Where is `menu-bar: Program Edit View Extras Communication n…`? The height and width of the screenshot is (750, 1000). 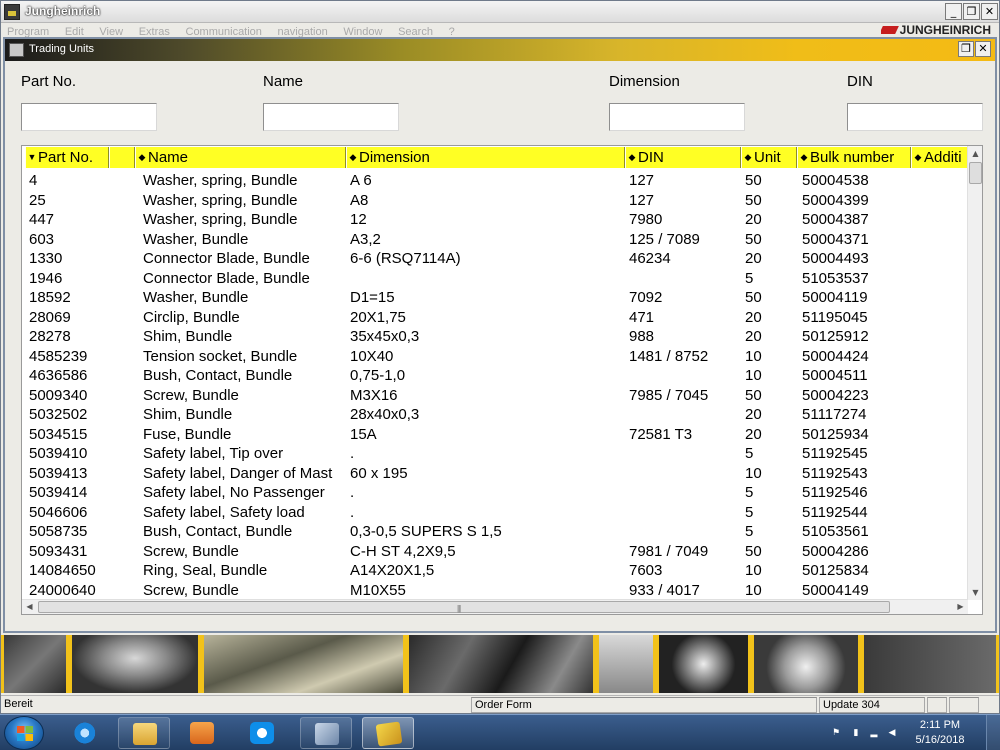 menu-bar: Program Edit View Extras Communication n… is located at coordinates (500, 30).